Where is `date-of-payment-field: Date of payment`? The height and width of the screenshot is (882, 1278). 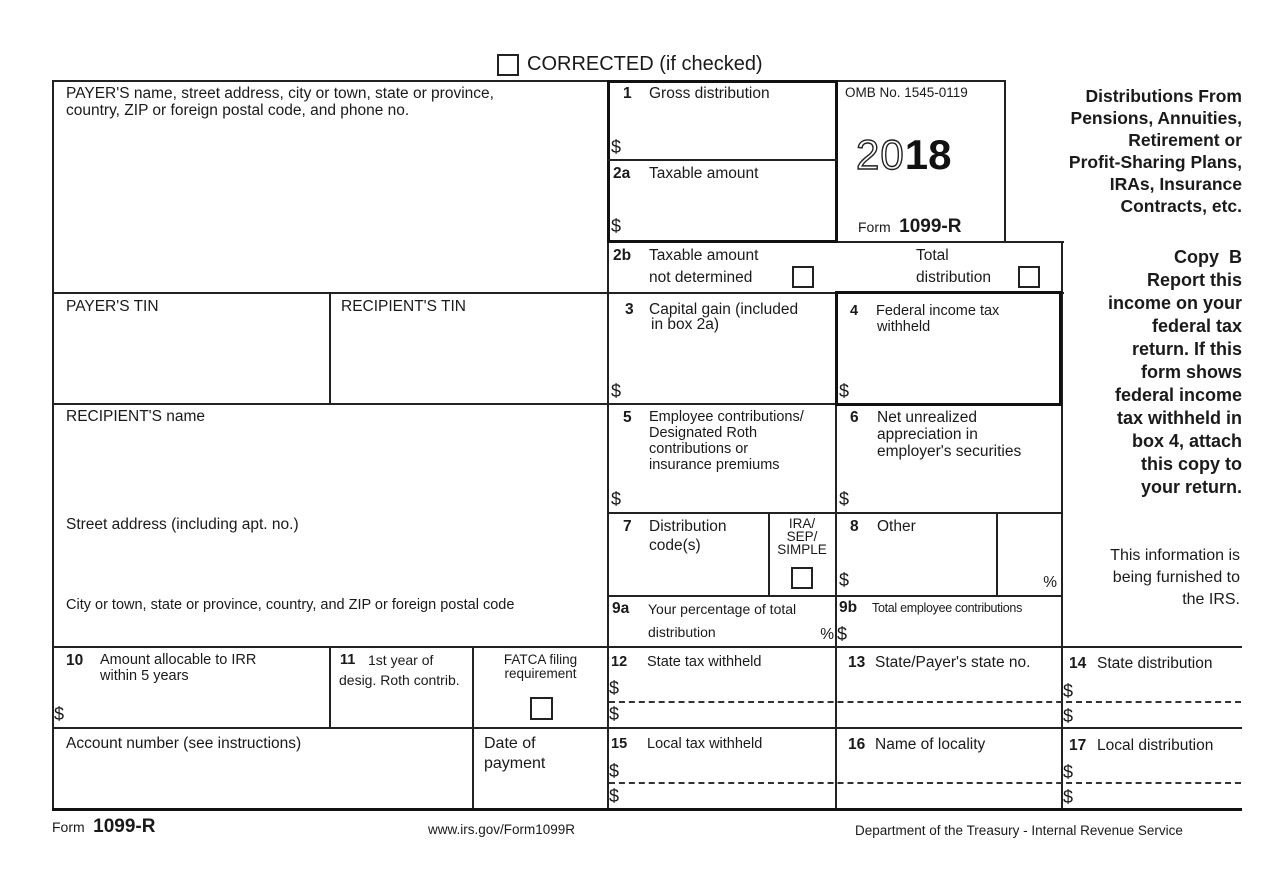
date-of-payment-field: Date of payment is located at coordinates (540, 768).